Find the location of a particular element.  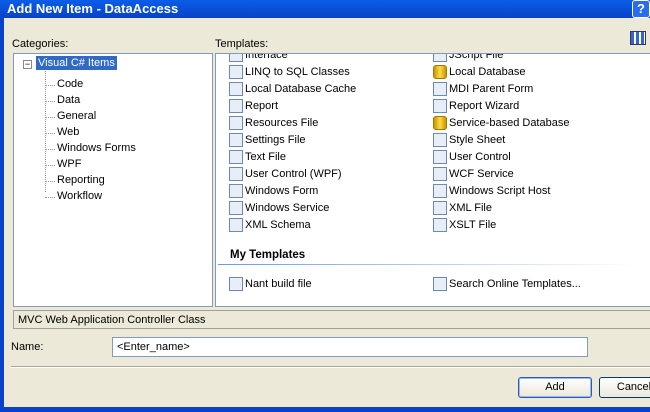

item-label: Windows Service is located at coordinates (287, 208).